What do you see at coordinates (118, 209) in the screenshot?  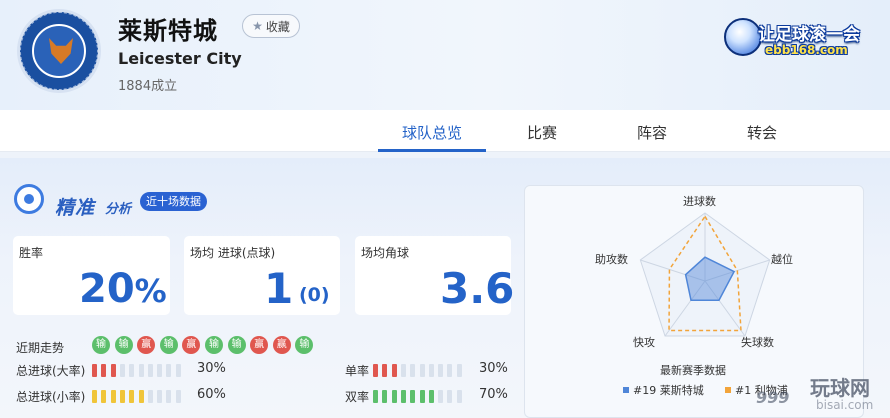 I see `section-title-suffix: 分析` at bounding box center [118, 209].